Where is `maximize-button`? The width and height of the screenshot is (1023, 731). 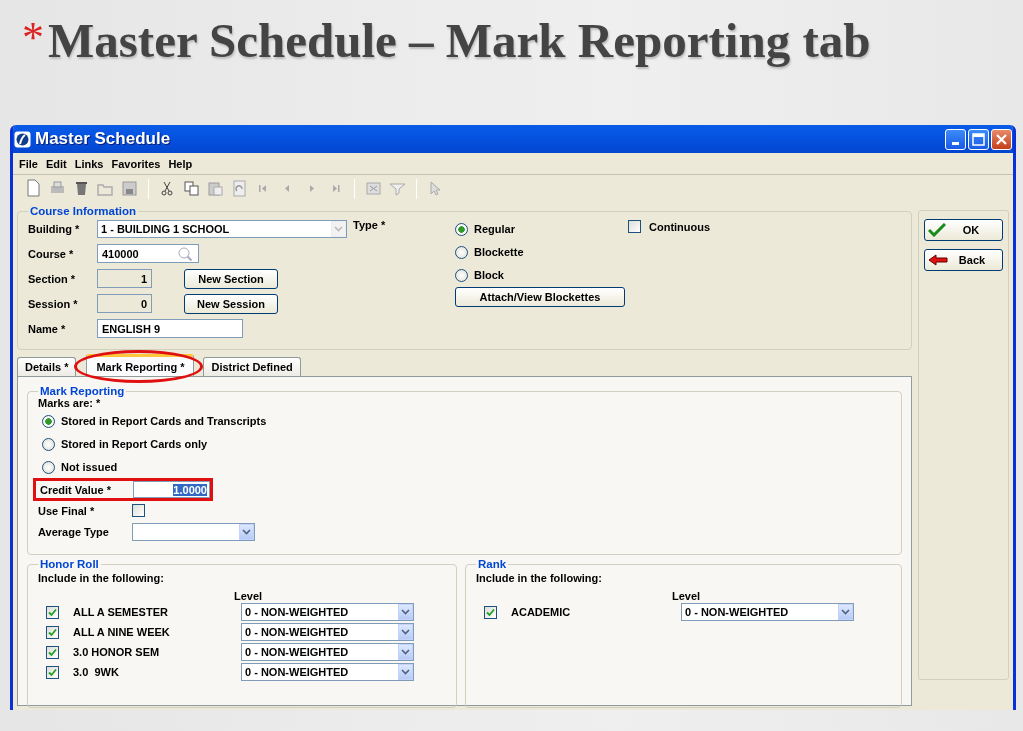
maximize-button is located at coordinates (978, 139).